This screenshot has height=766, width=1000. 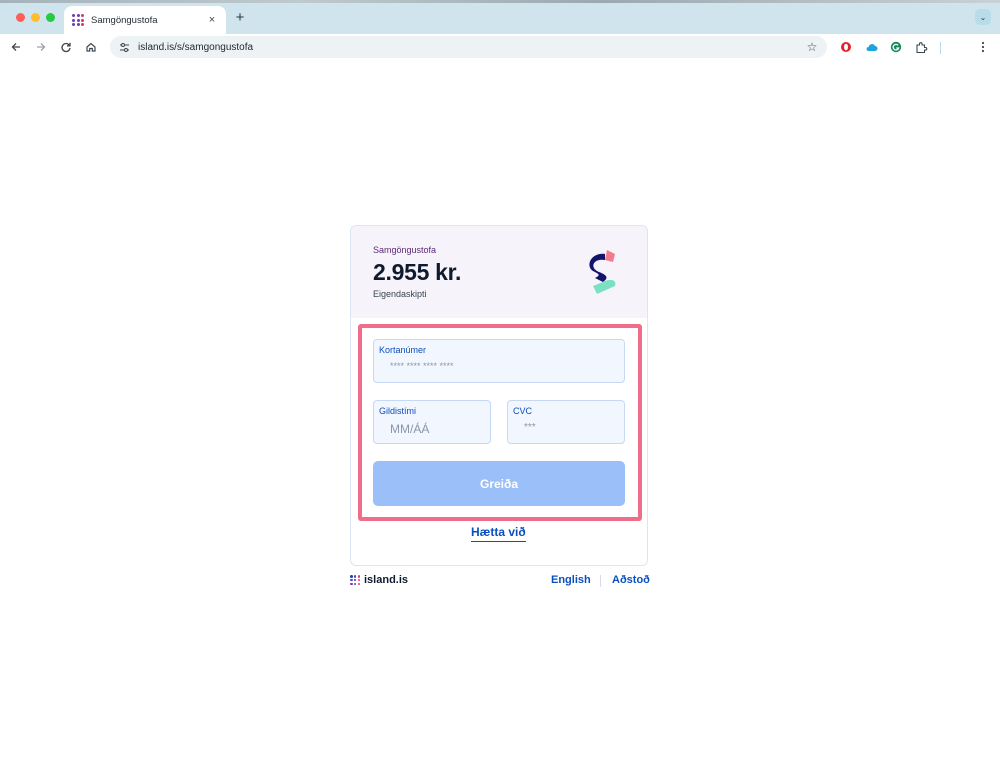 I want to click on extensions-puzzle-icon, so click(x=921, y=47).